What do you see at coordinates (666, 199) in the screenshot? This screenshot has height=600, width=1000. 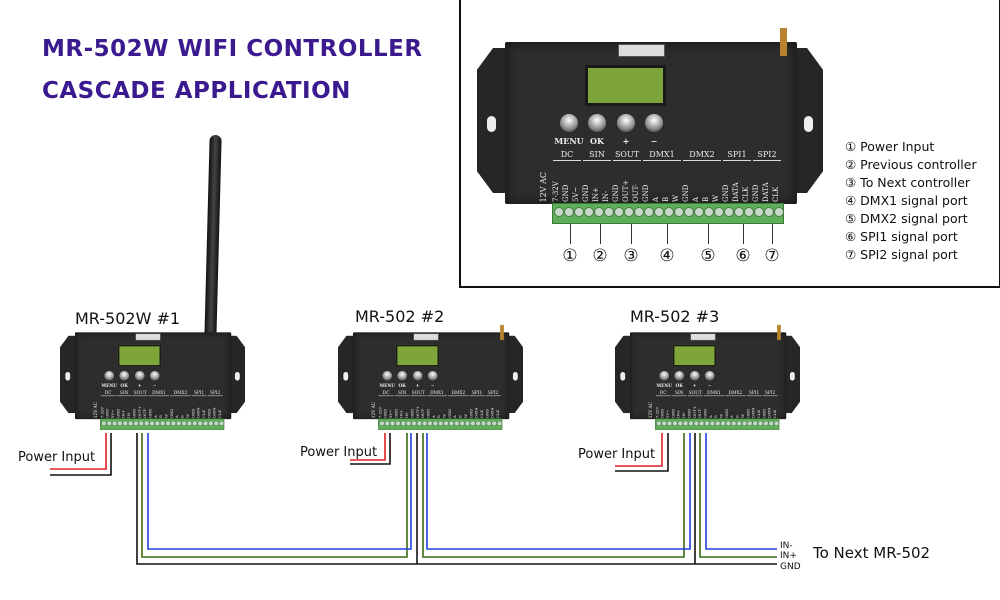 I see `pin-label: B` at bounding box center [666, 199].